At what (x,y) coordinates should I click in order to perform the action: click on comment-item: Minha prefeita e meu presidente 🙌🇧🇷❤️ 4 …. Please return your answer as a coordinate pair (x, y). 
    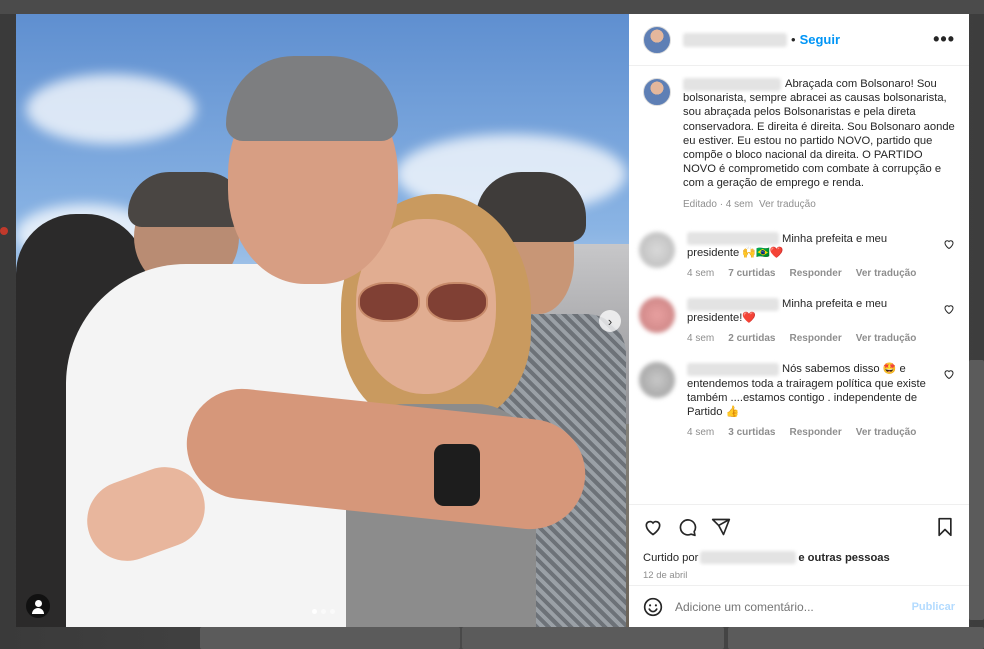
    Looking at the image, I should click on (797, 255).